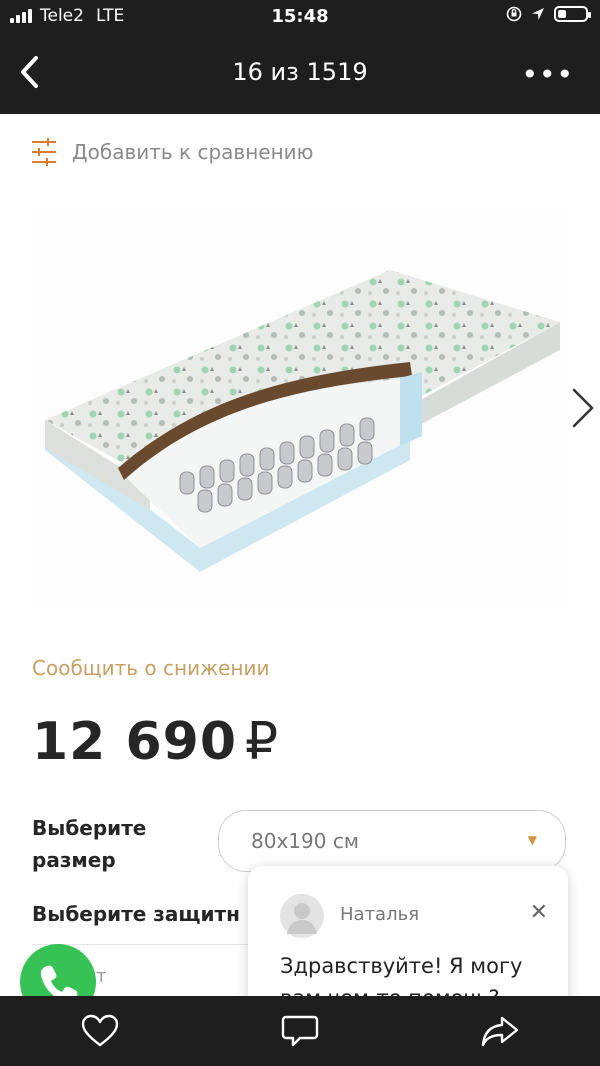  I want to click on status-right, so click(548, 14).